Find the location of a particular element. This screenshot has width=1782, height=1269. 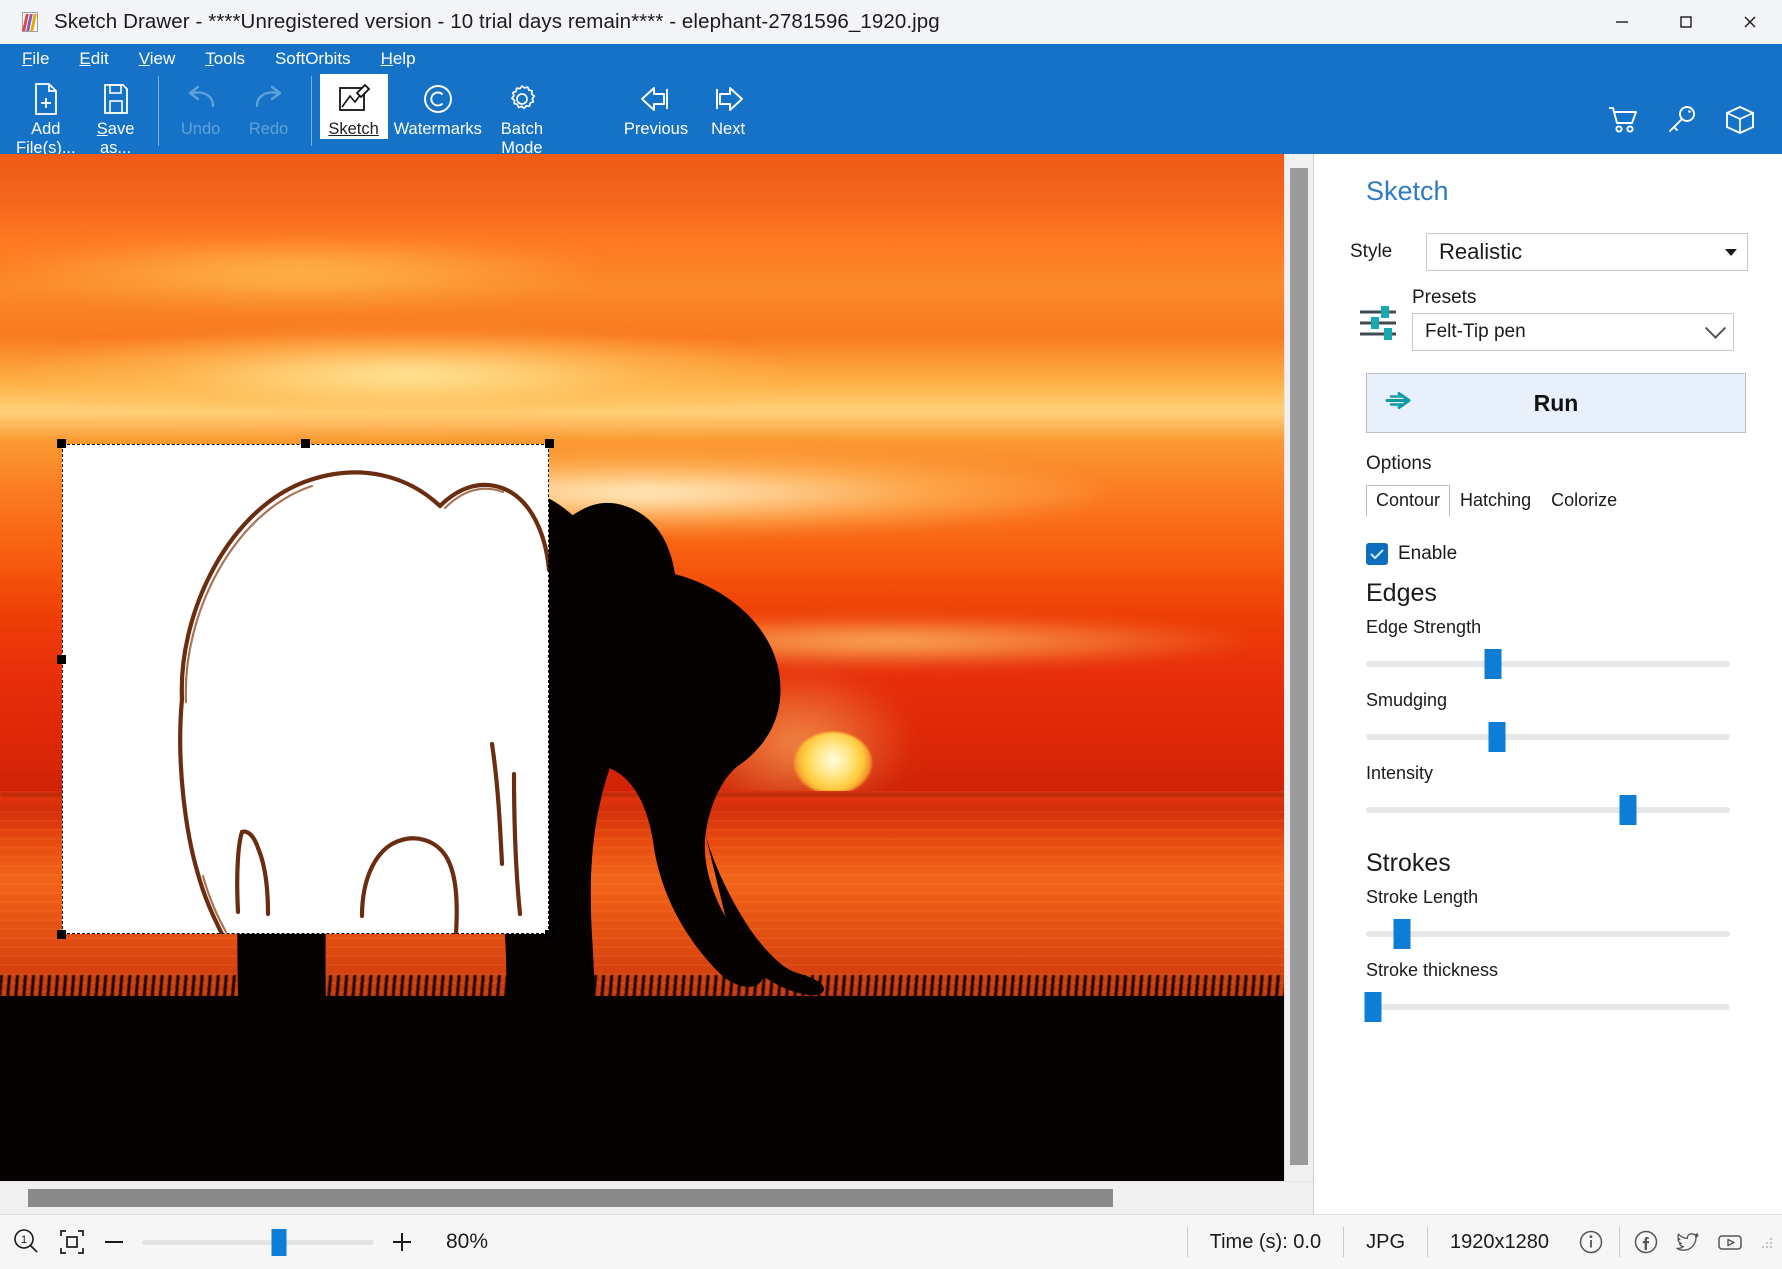

menu-tools: Tools is located at coordinates (225, 59).